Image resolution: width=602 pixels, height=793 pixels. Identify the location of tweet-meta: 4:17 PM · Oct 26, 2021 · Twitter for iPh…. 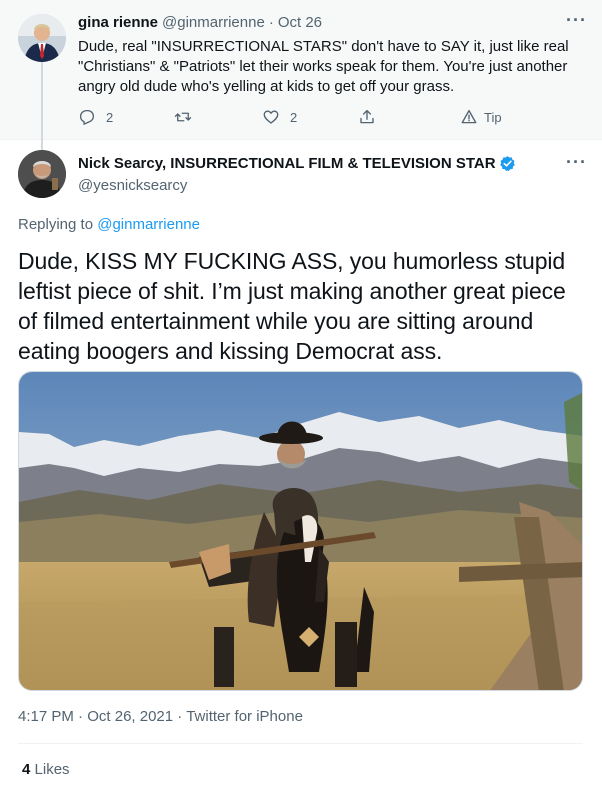
(160, 716).